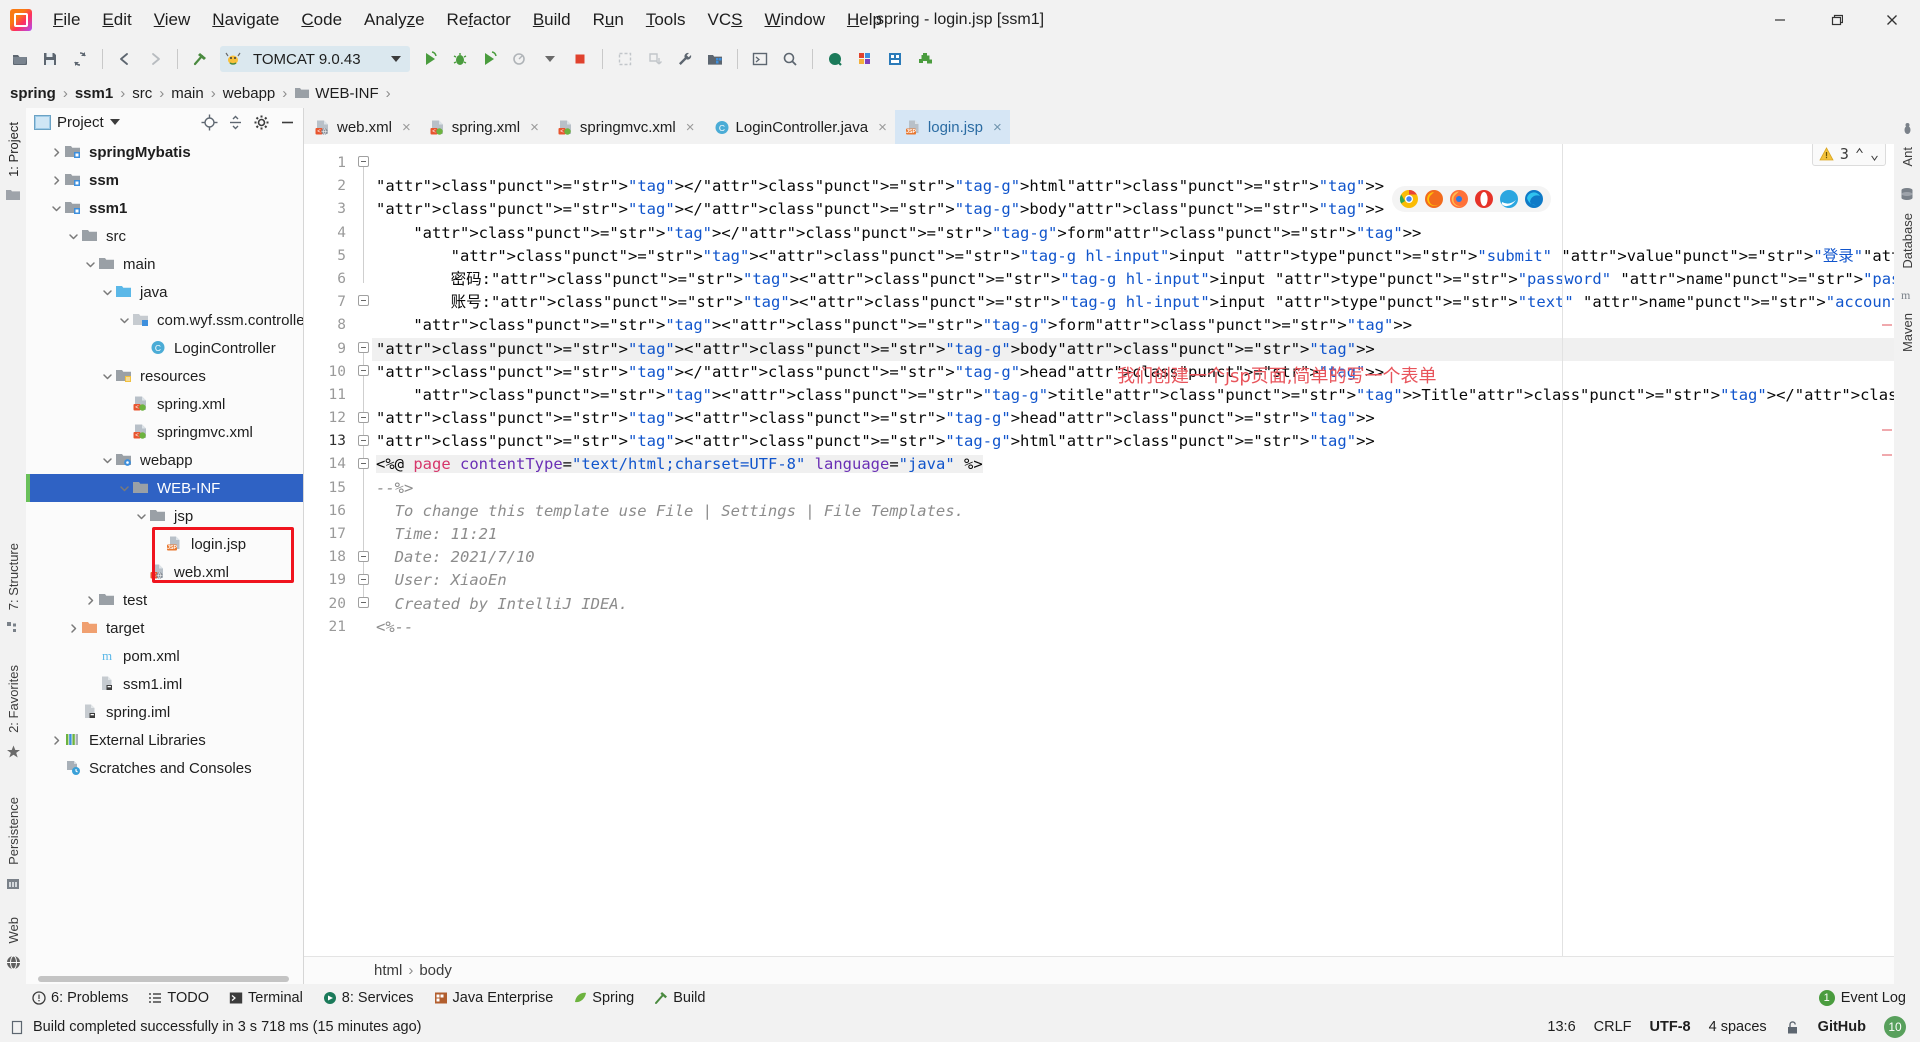  Describe the element at coordinates (164, 208) in the screenshot. I see `tree-node-ssm1: ssm1` at that location.